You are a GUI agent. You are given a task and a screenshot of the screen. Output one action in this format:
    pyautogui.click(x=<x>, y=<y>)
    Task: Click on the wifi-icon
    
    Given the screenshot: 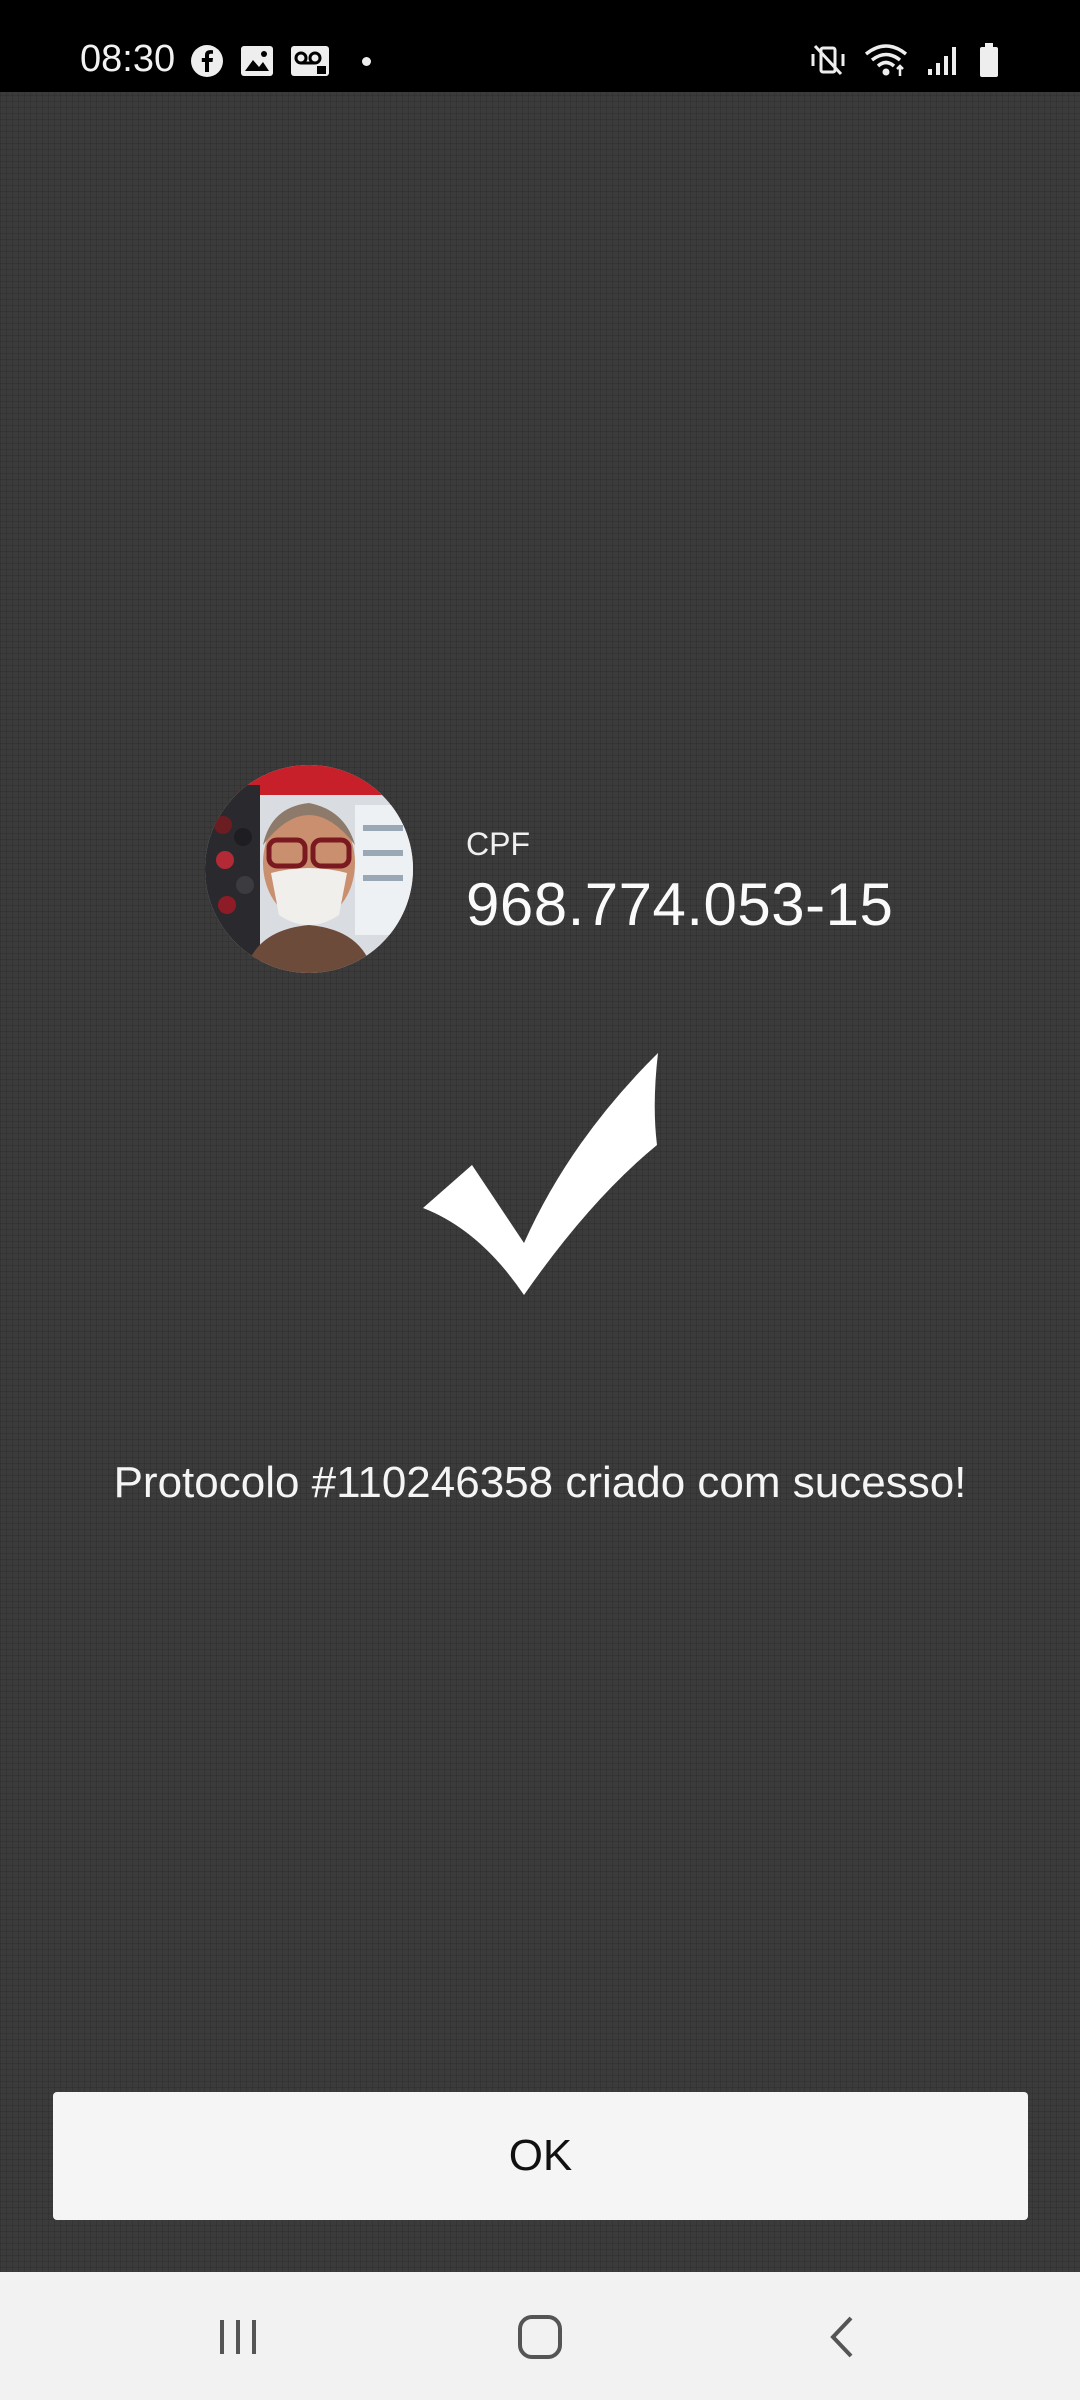 What is the action you would take?
    pyautogui.click(x=886, y=60)
    